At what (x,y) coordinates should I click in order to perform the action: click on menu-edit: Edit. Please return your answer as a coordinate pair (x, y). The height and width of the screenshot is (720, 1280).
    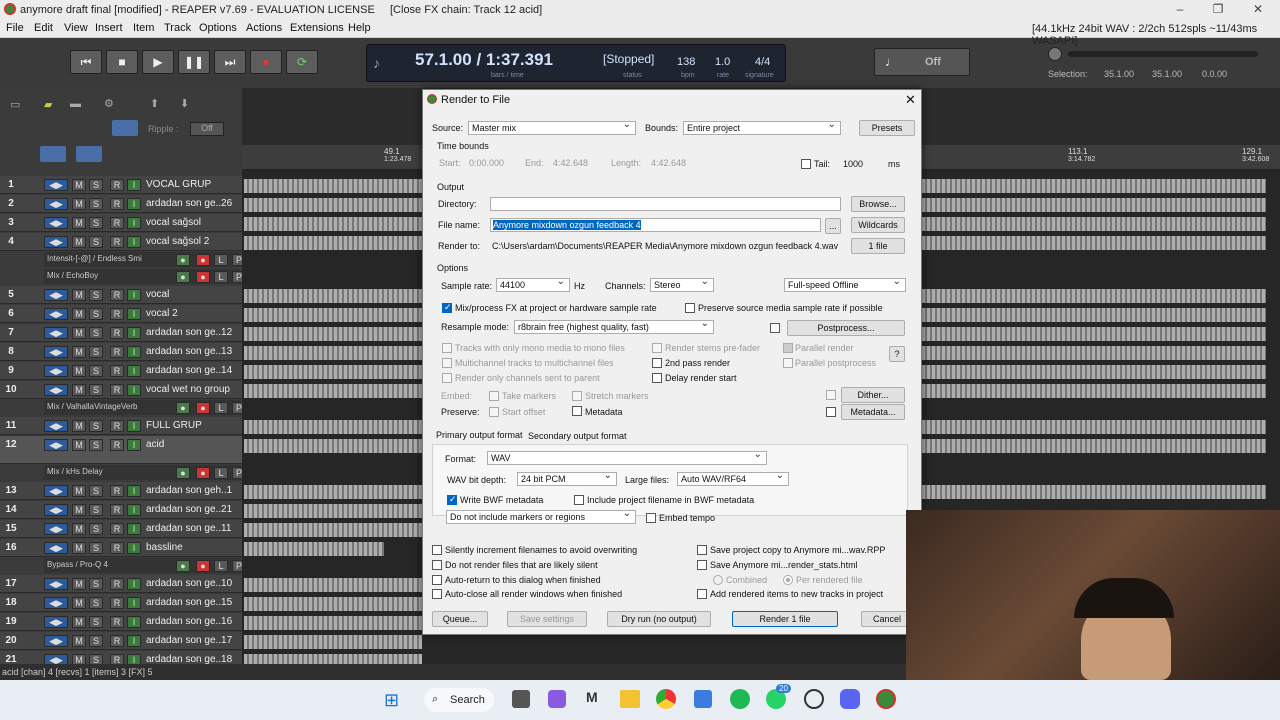
    Looking at the image, I should click on (43, 28).